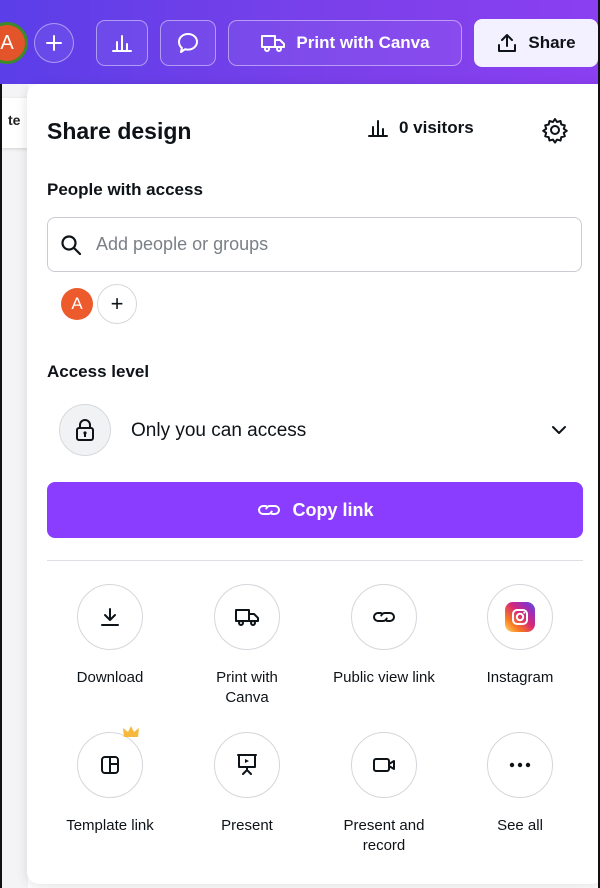 This screenshot has height=888, width=600. I want to click on present-and-record-option: Present and record, so click(384, 794).